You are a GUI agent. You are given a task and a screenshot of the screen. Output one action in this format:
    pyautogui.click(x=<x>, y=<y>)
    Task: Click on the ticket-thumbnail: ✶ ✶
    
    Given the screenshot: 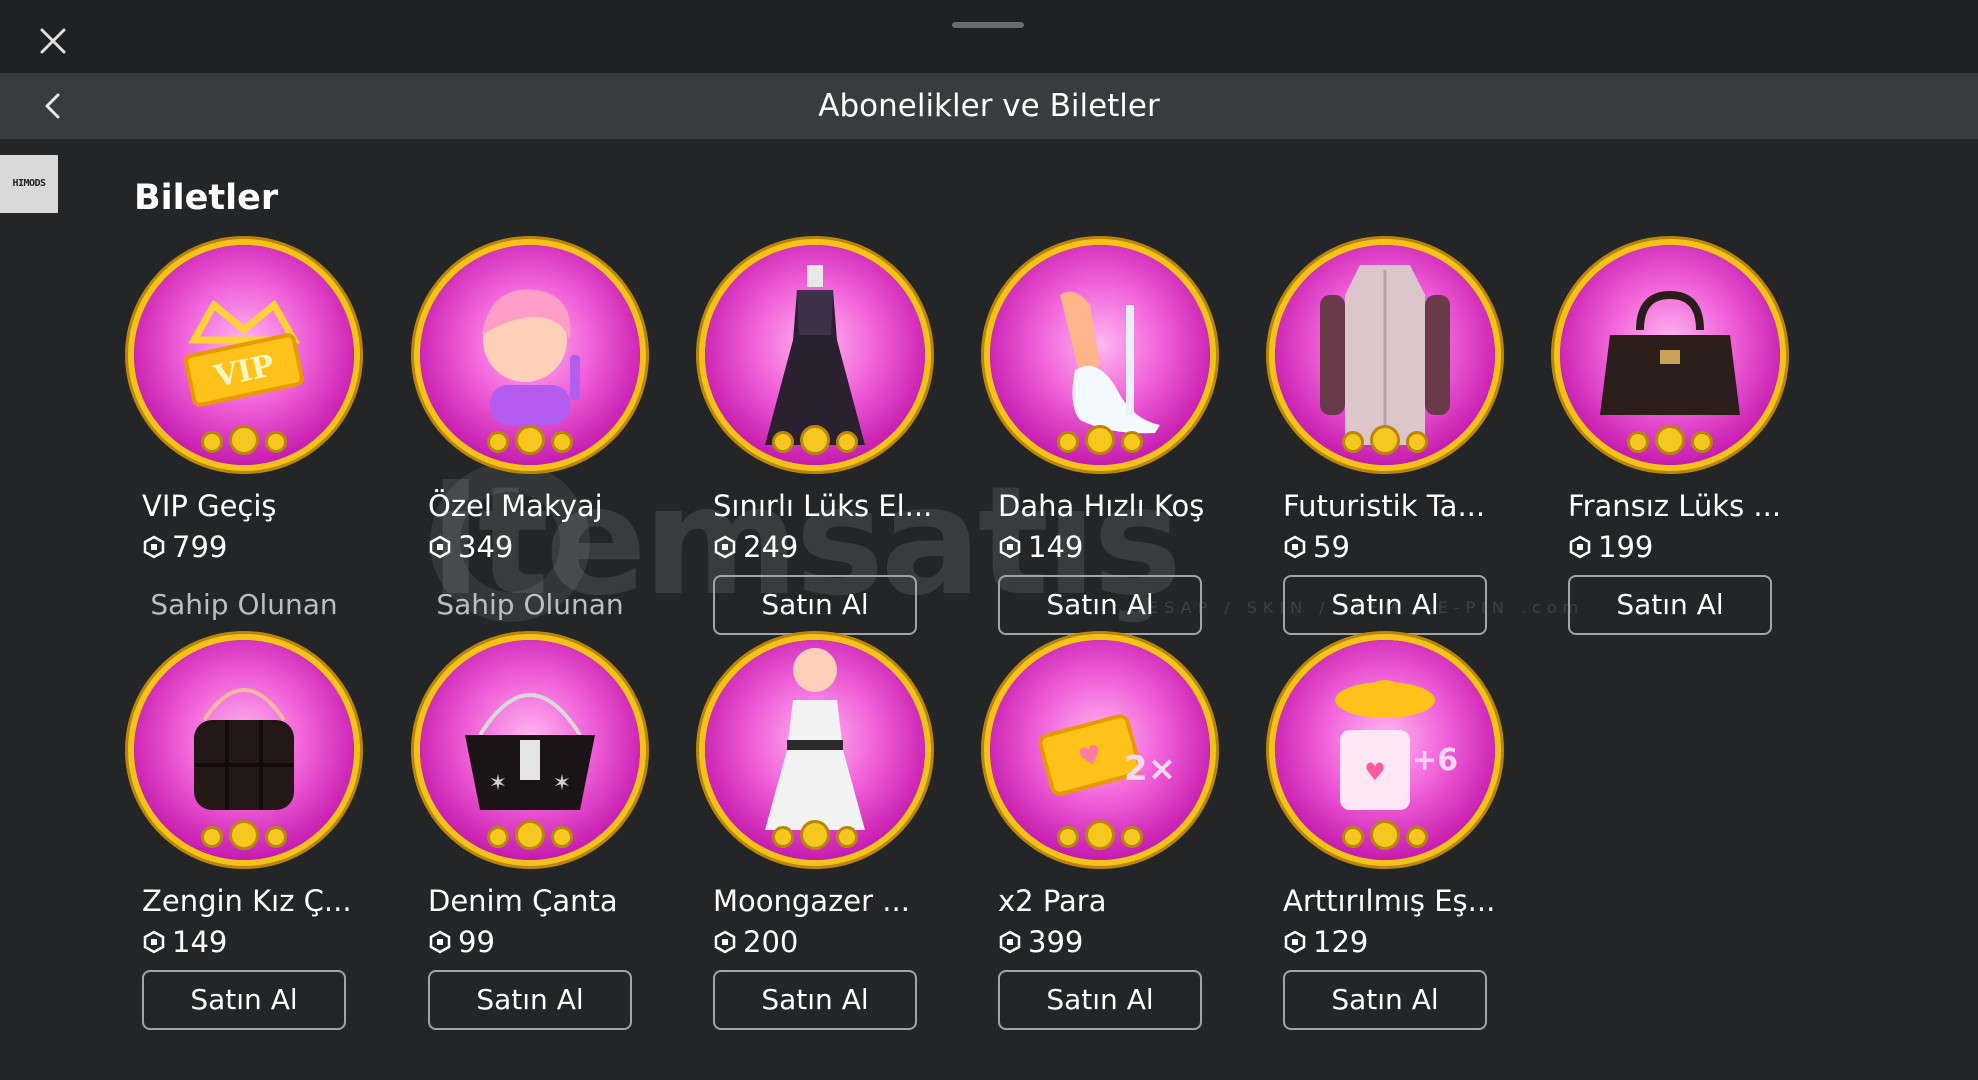 What is the action you would take?
    pyautogui.click(x=530, y=750)
    